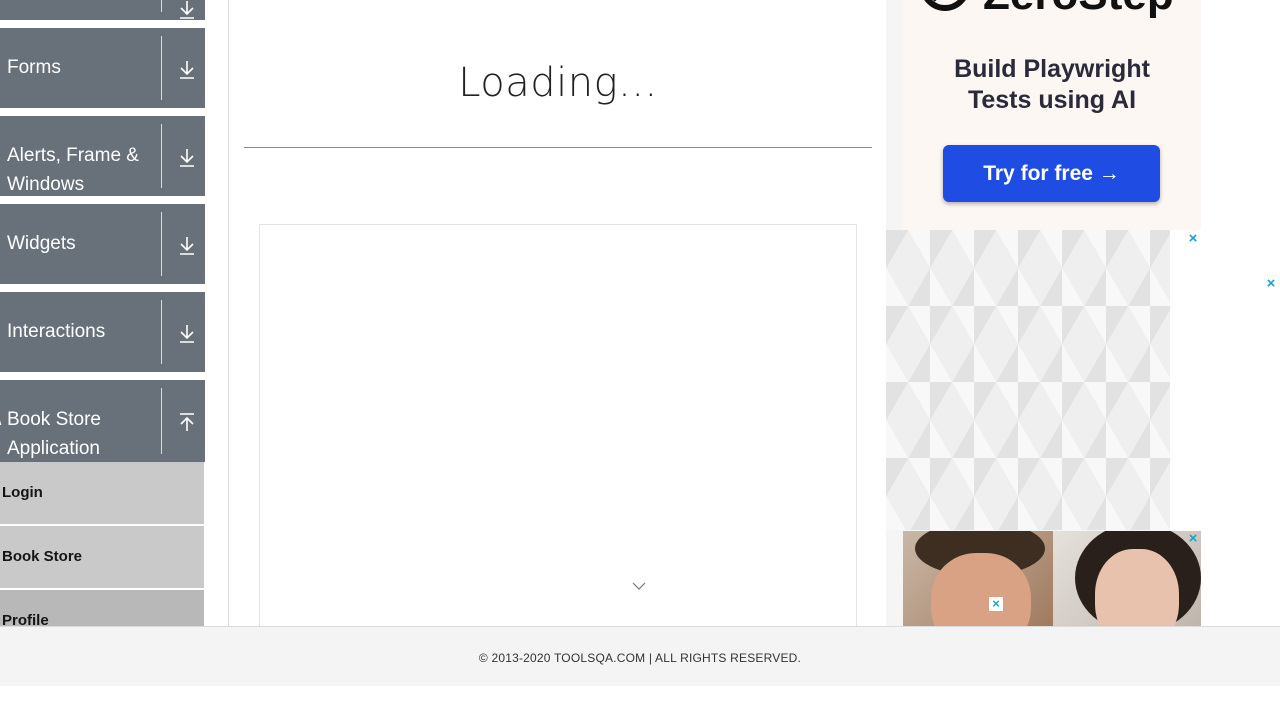  Describe the element at coordinates (34, 67) in the screenshot. I see `sidebar-group-label: Forms` at that location.